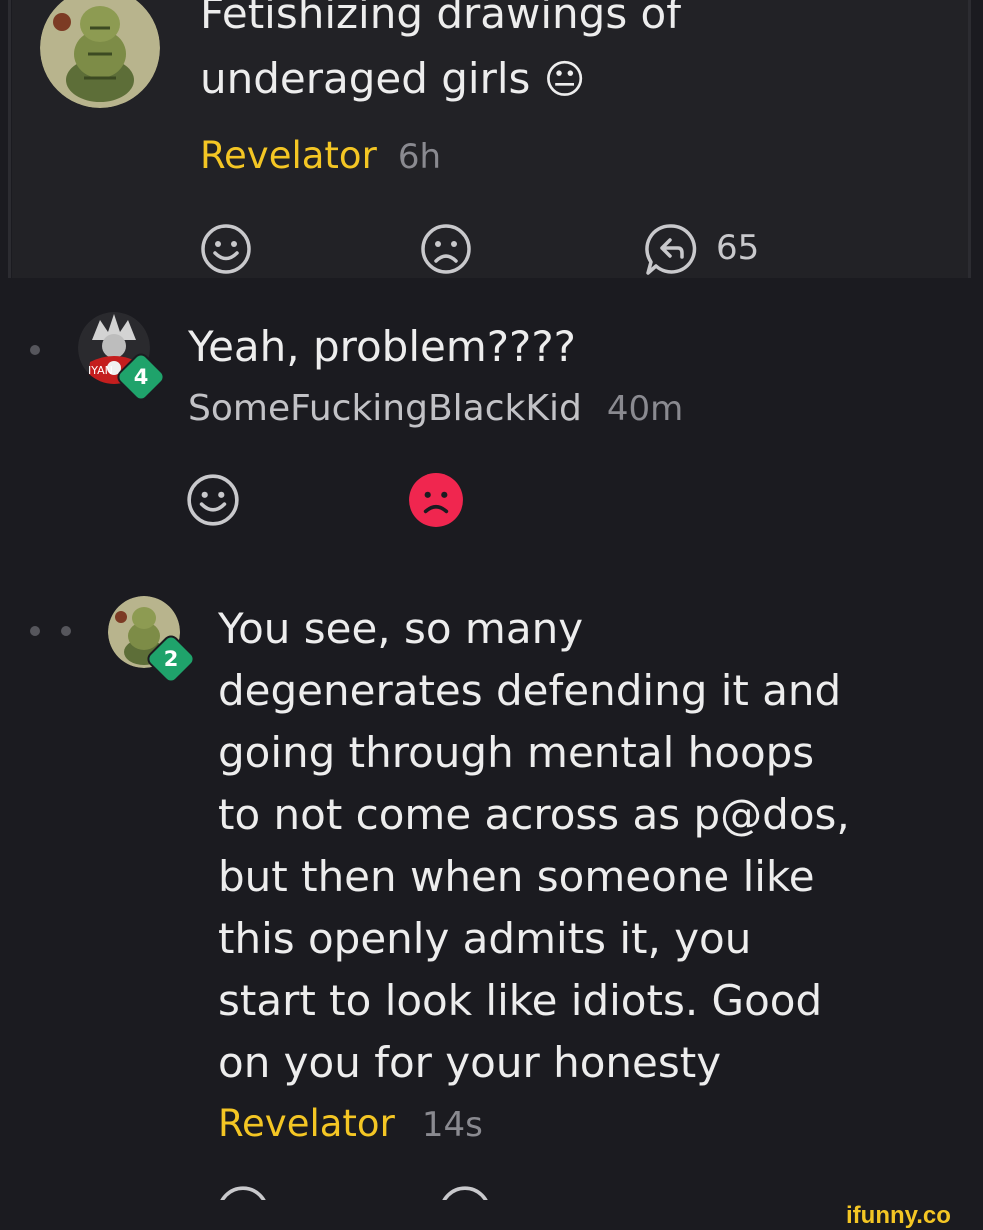  What do you see at coordinates (671, 249) in the screenshot?
I see `reply-icon` at bounding box center [671, 249].